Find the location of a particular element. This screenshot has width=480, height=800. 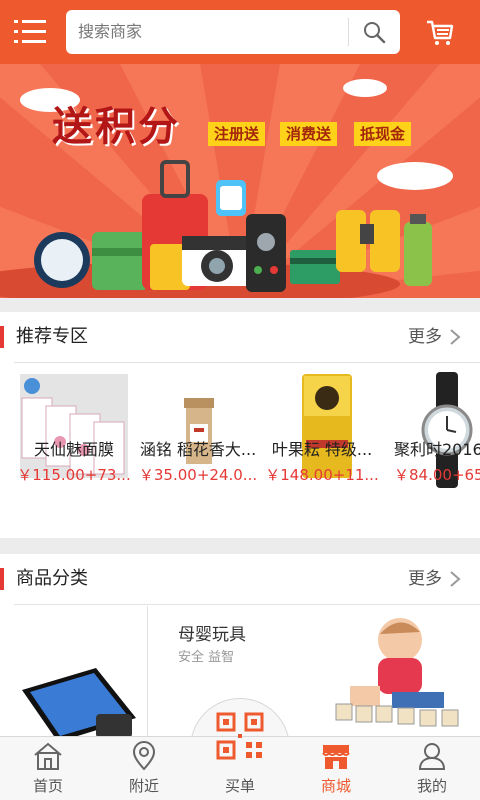

qr-code-icon is located at coordinates (240, 736).